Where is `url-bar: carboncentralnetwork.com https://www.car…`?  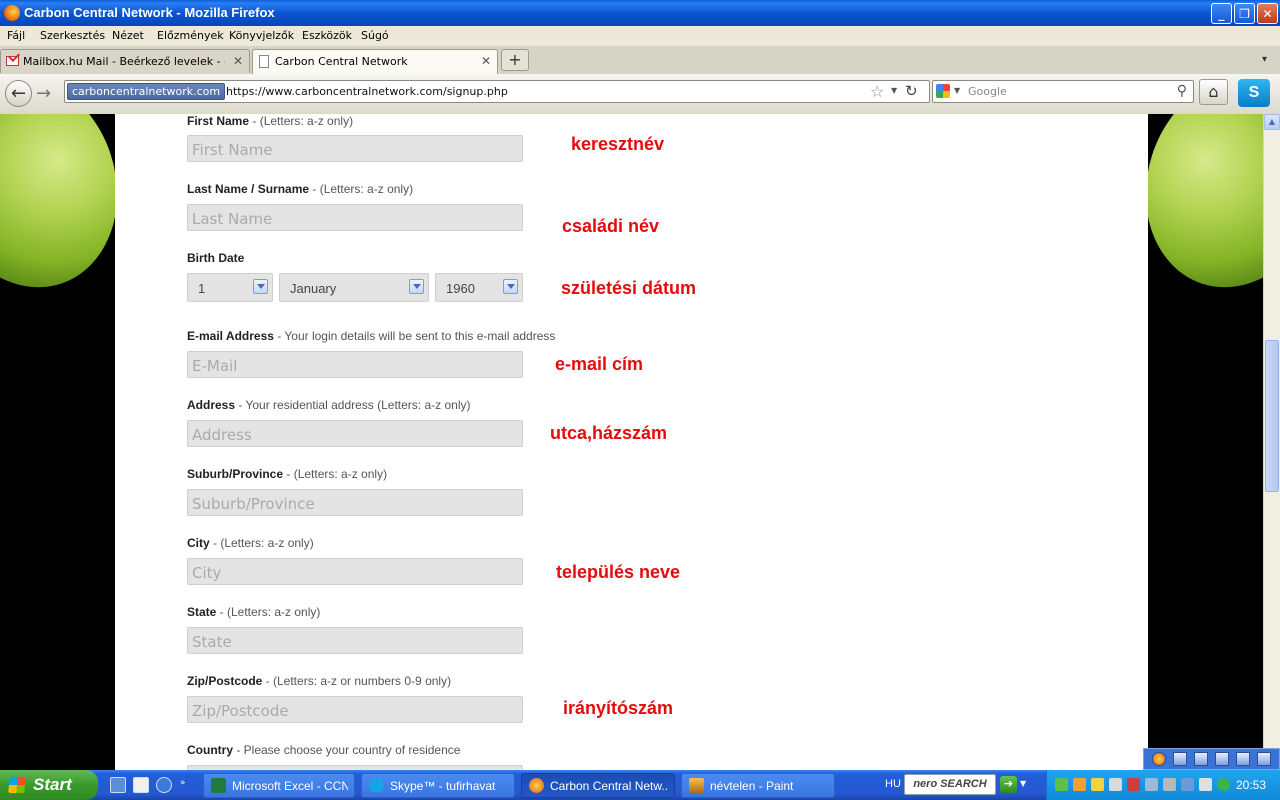 url-bar: carboncentralnetwork.com https://www.car… is located at coordinates (497, 91).